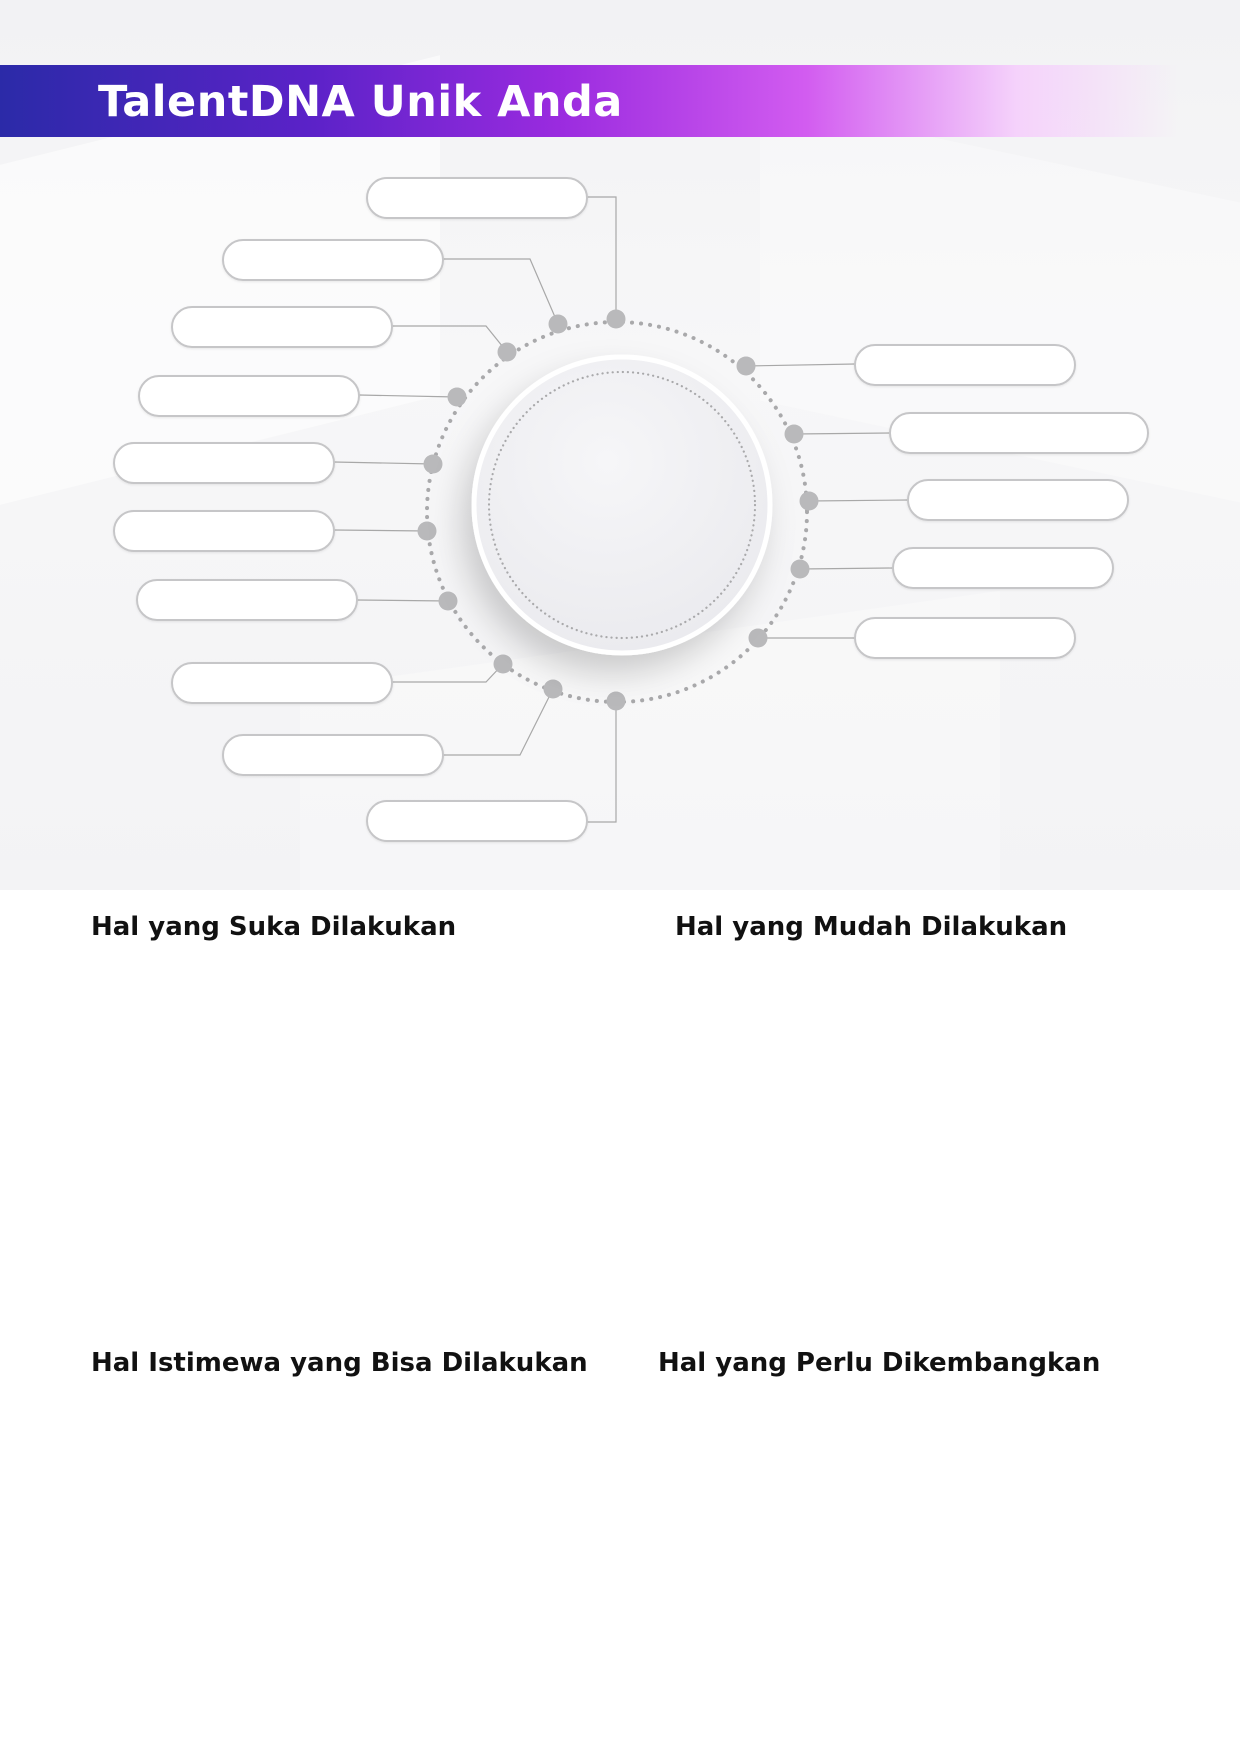  What do you see at coordinates (879, 1363) in the screenshot?
I see `section-title-develop: Hal yang Perlu Dikembangkan` at bounding box center [879, 1363].